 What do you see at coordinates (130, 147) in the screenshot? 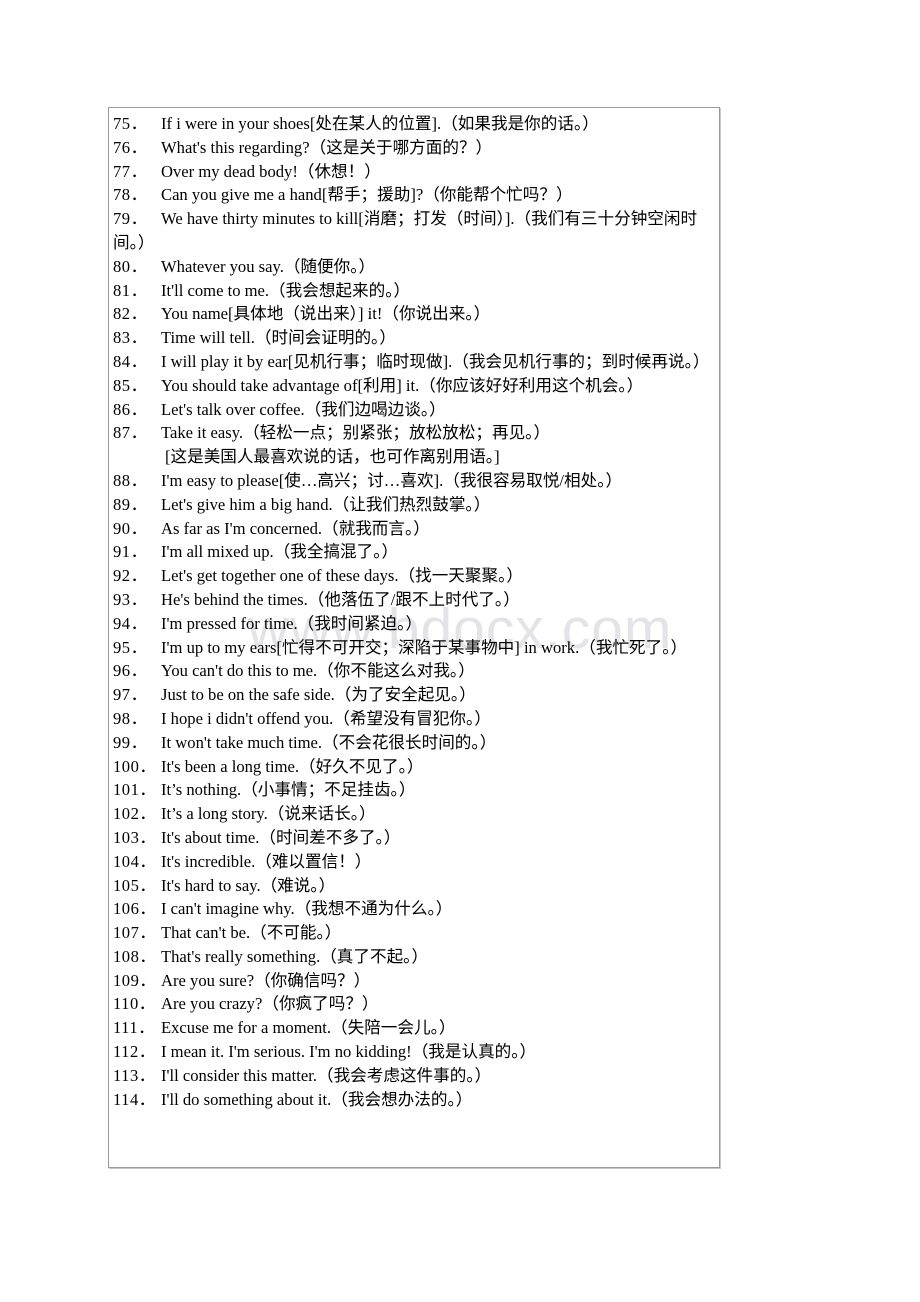
I see `phrase-number: 76．` at bounding box center [130, 147].